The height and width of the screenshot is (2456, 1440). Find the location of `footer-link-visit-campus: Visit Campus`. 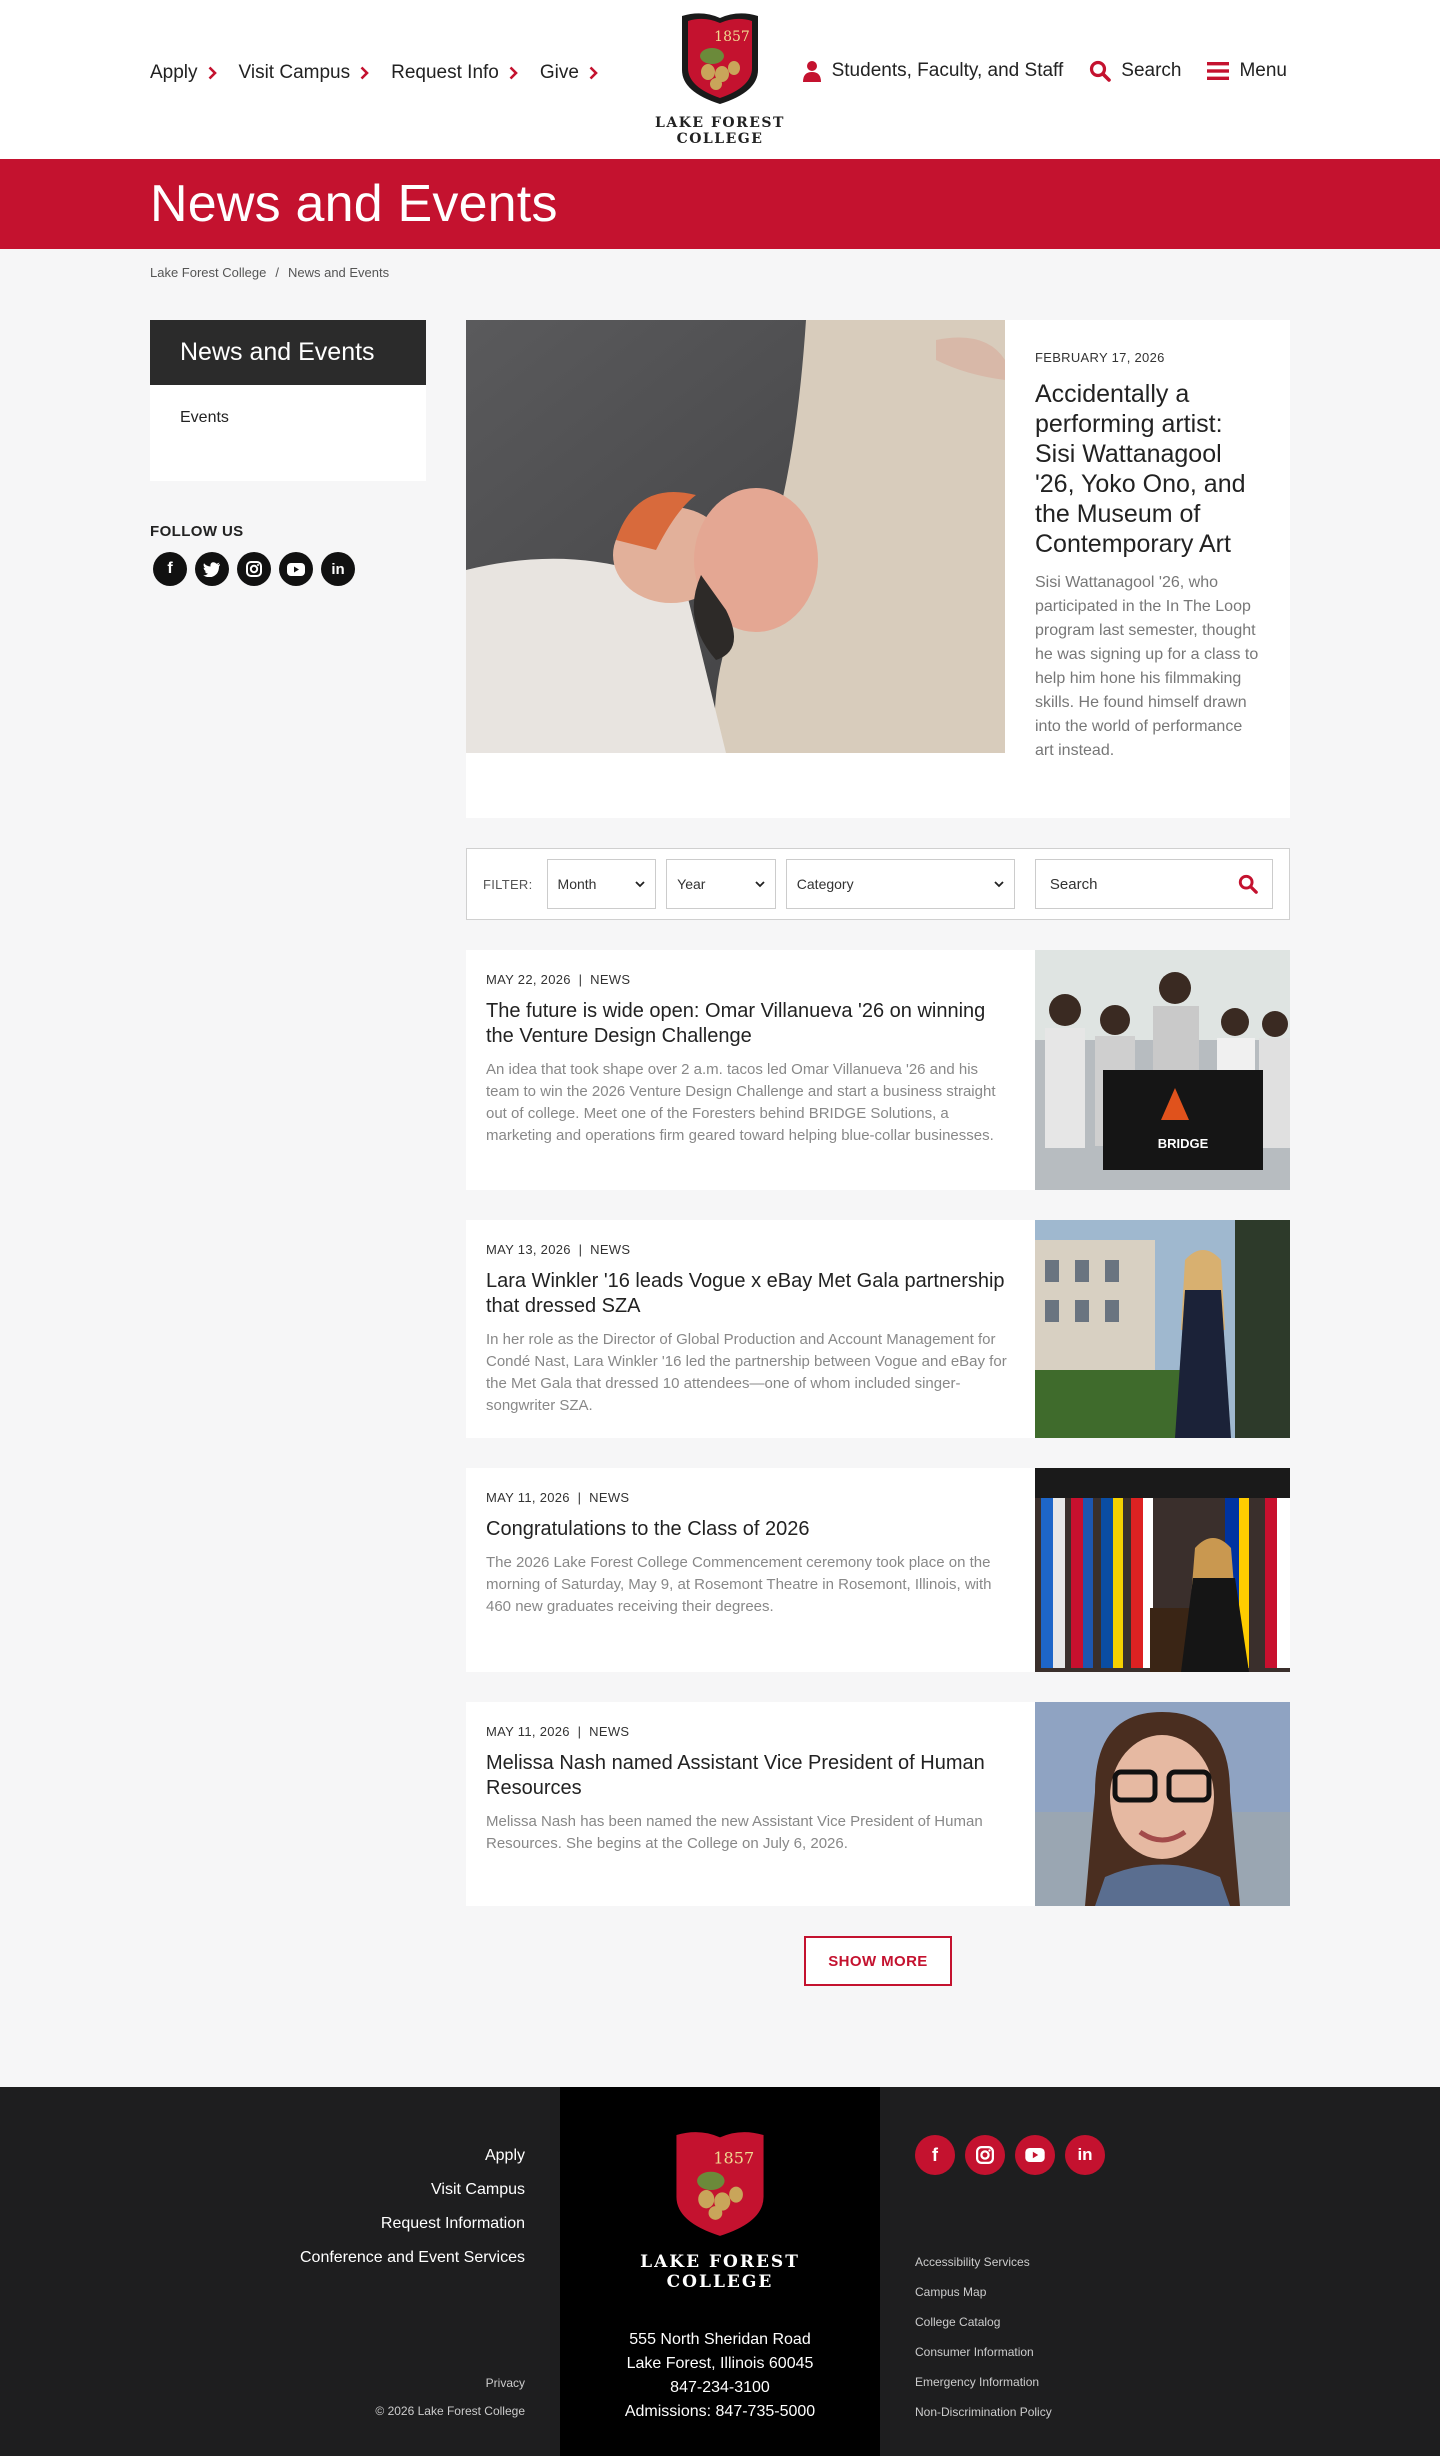

footer-link-visit-campus: Visit Campus is located at coordinates (412, 2190).